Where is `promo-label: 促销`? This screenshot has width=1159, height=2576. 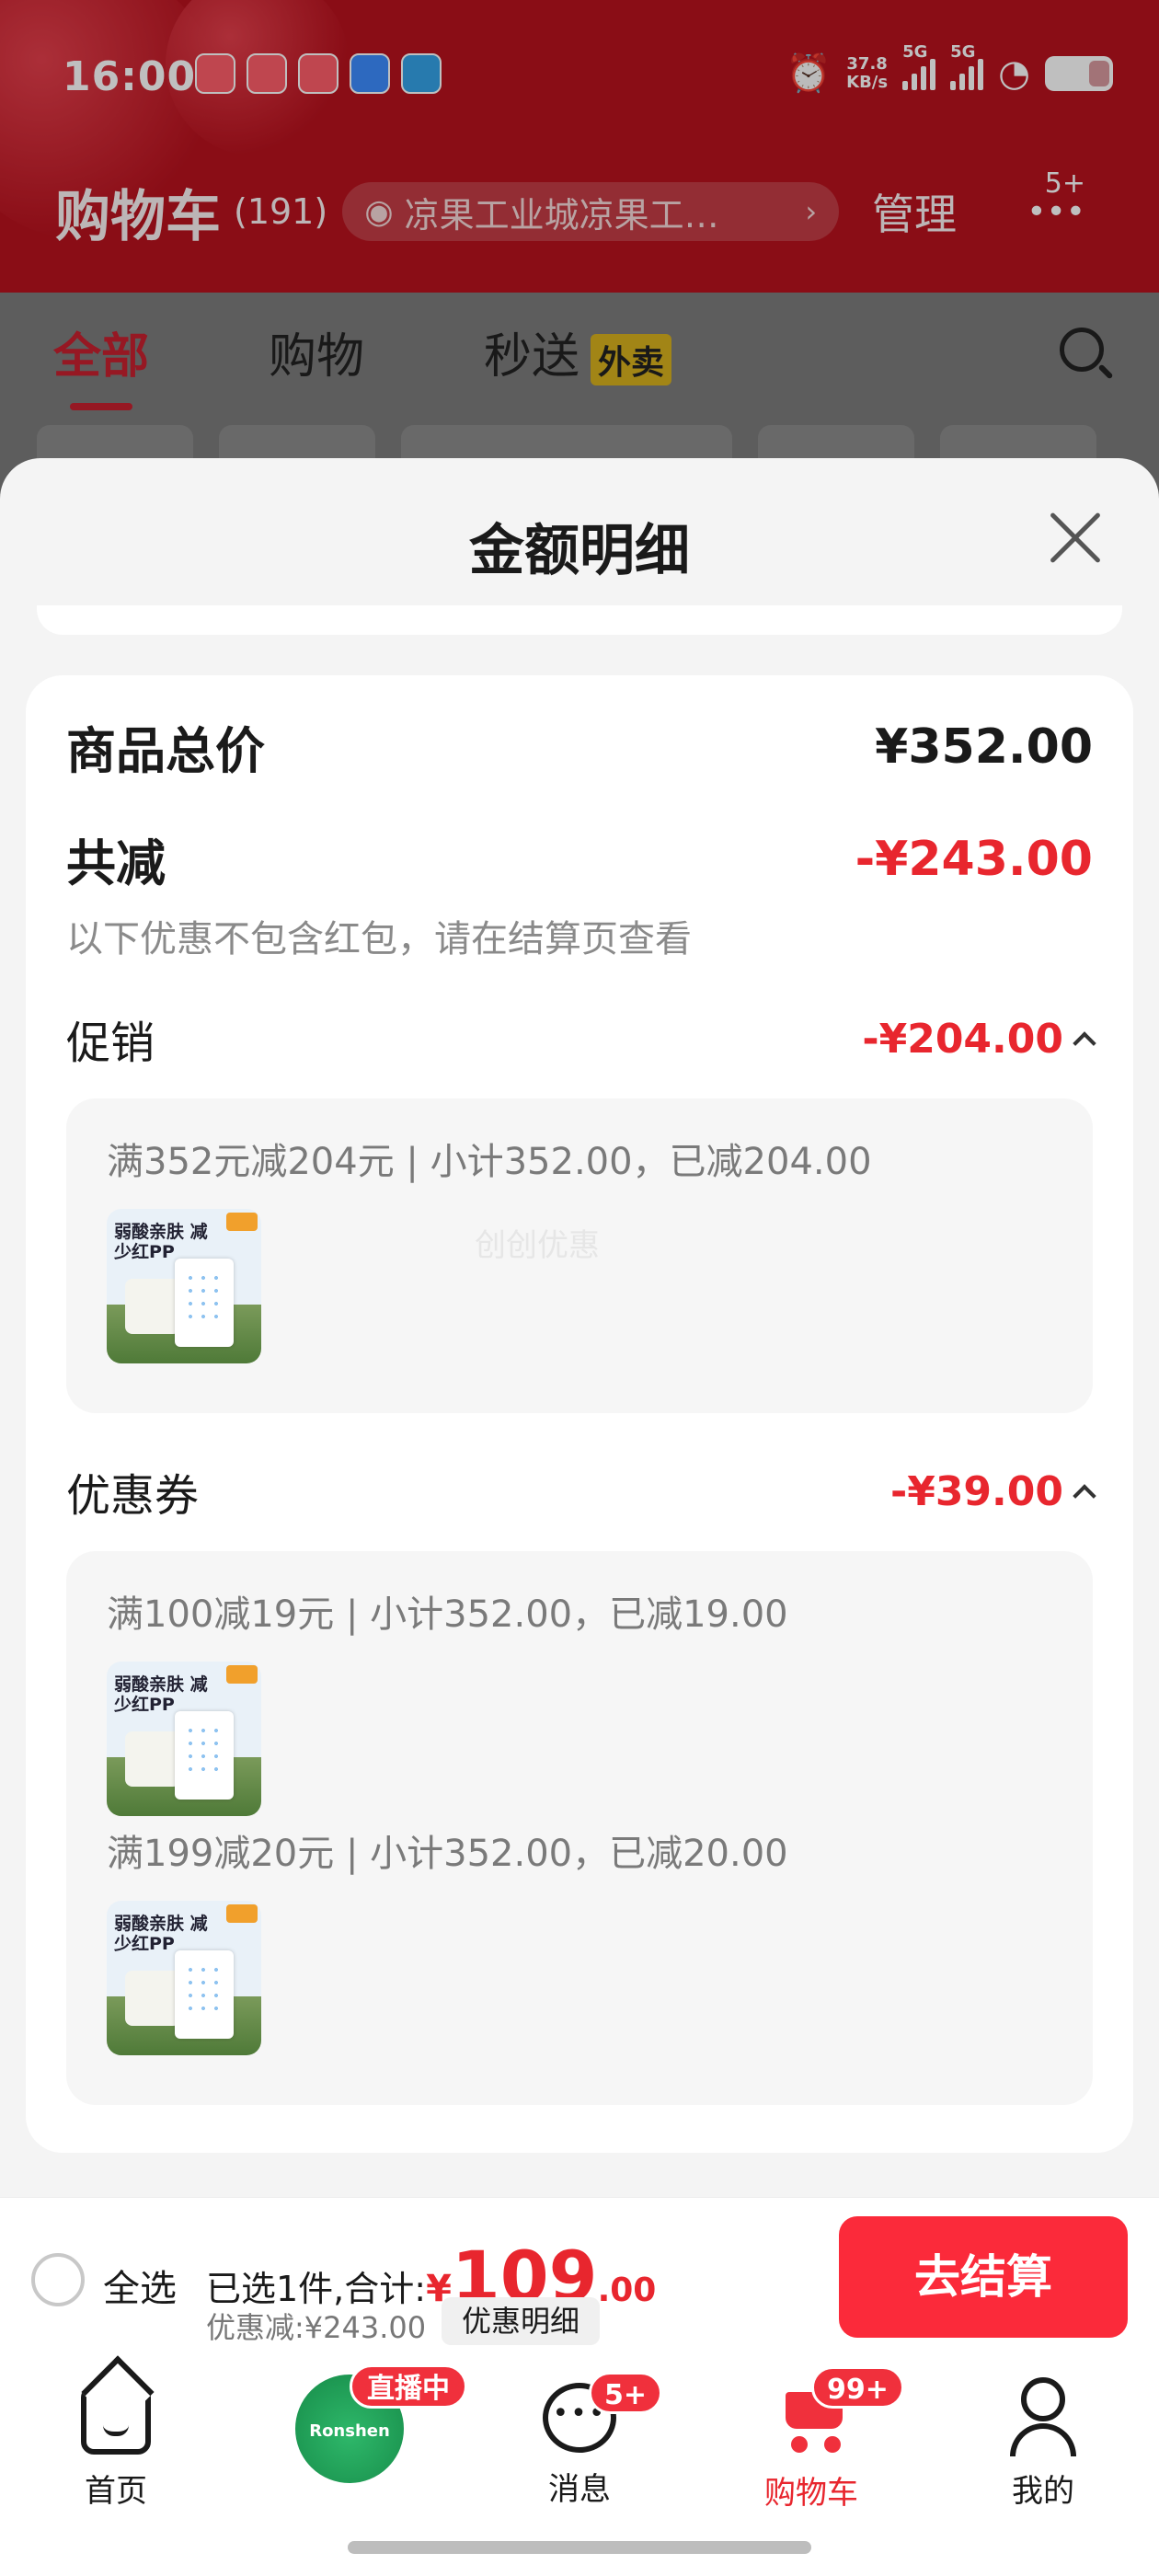 promo-label: 促销 is located at coordinates (110, 1043).